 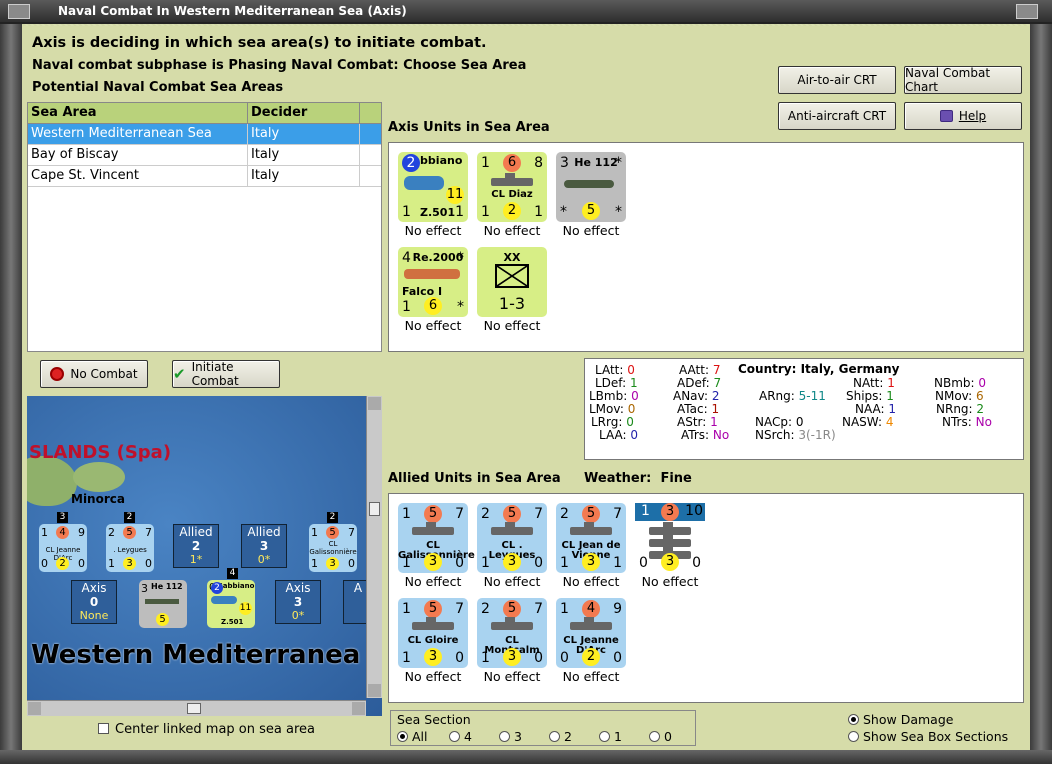 I want to click on scroll-left-icon, so click(x=34, y=708).